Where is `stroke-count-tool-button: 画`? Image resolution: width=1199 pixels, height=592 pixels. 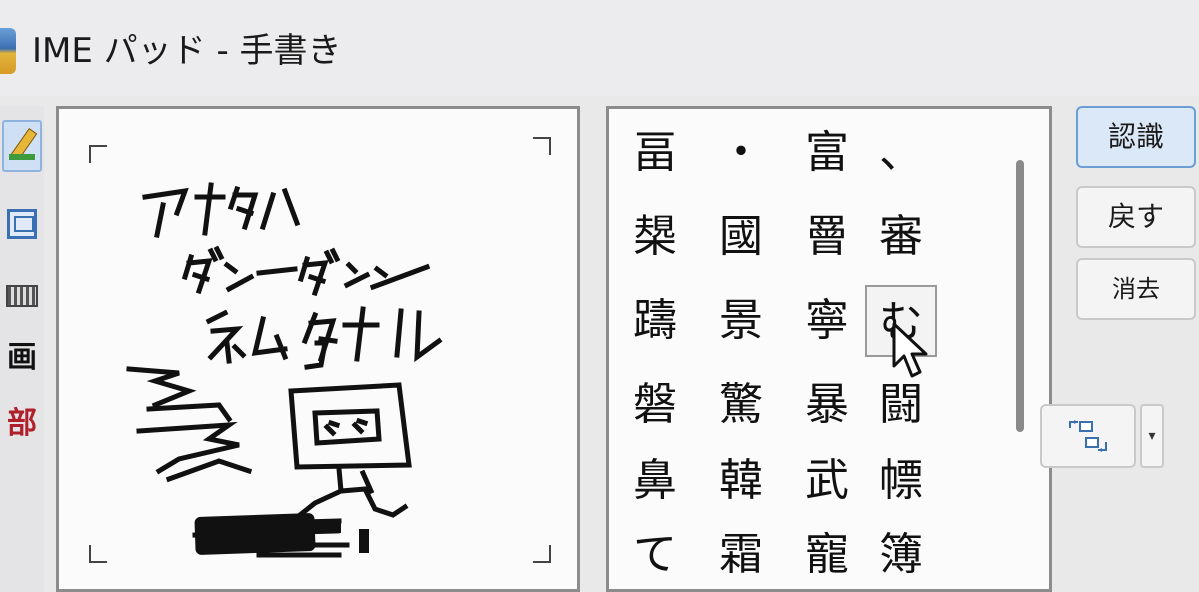
stroke-count-tool-button: 画 is located at coordinates (22, 358).